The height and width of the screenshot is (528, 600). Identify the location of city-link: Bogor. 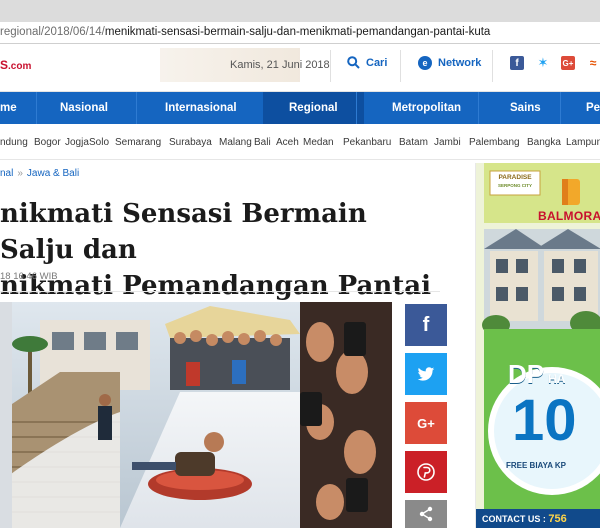
(47, 142).